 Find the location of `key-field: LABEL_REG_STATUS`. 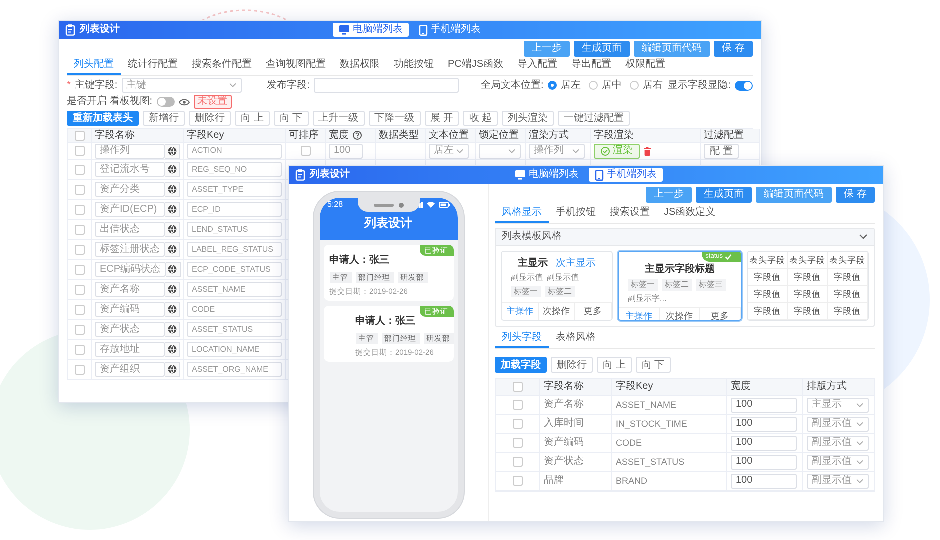

key-field: LABEL_REG_STATUS is located at coordinates (234, 249).